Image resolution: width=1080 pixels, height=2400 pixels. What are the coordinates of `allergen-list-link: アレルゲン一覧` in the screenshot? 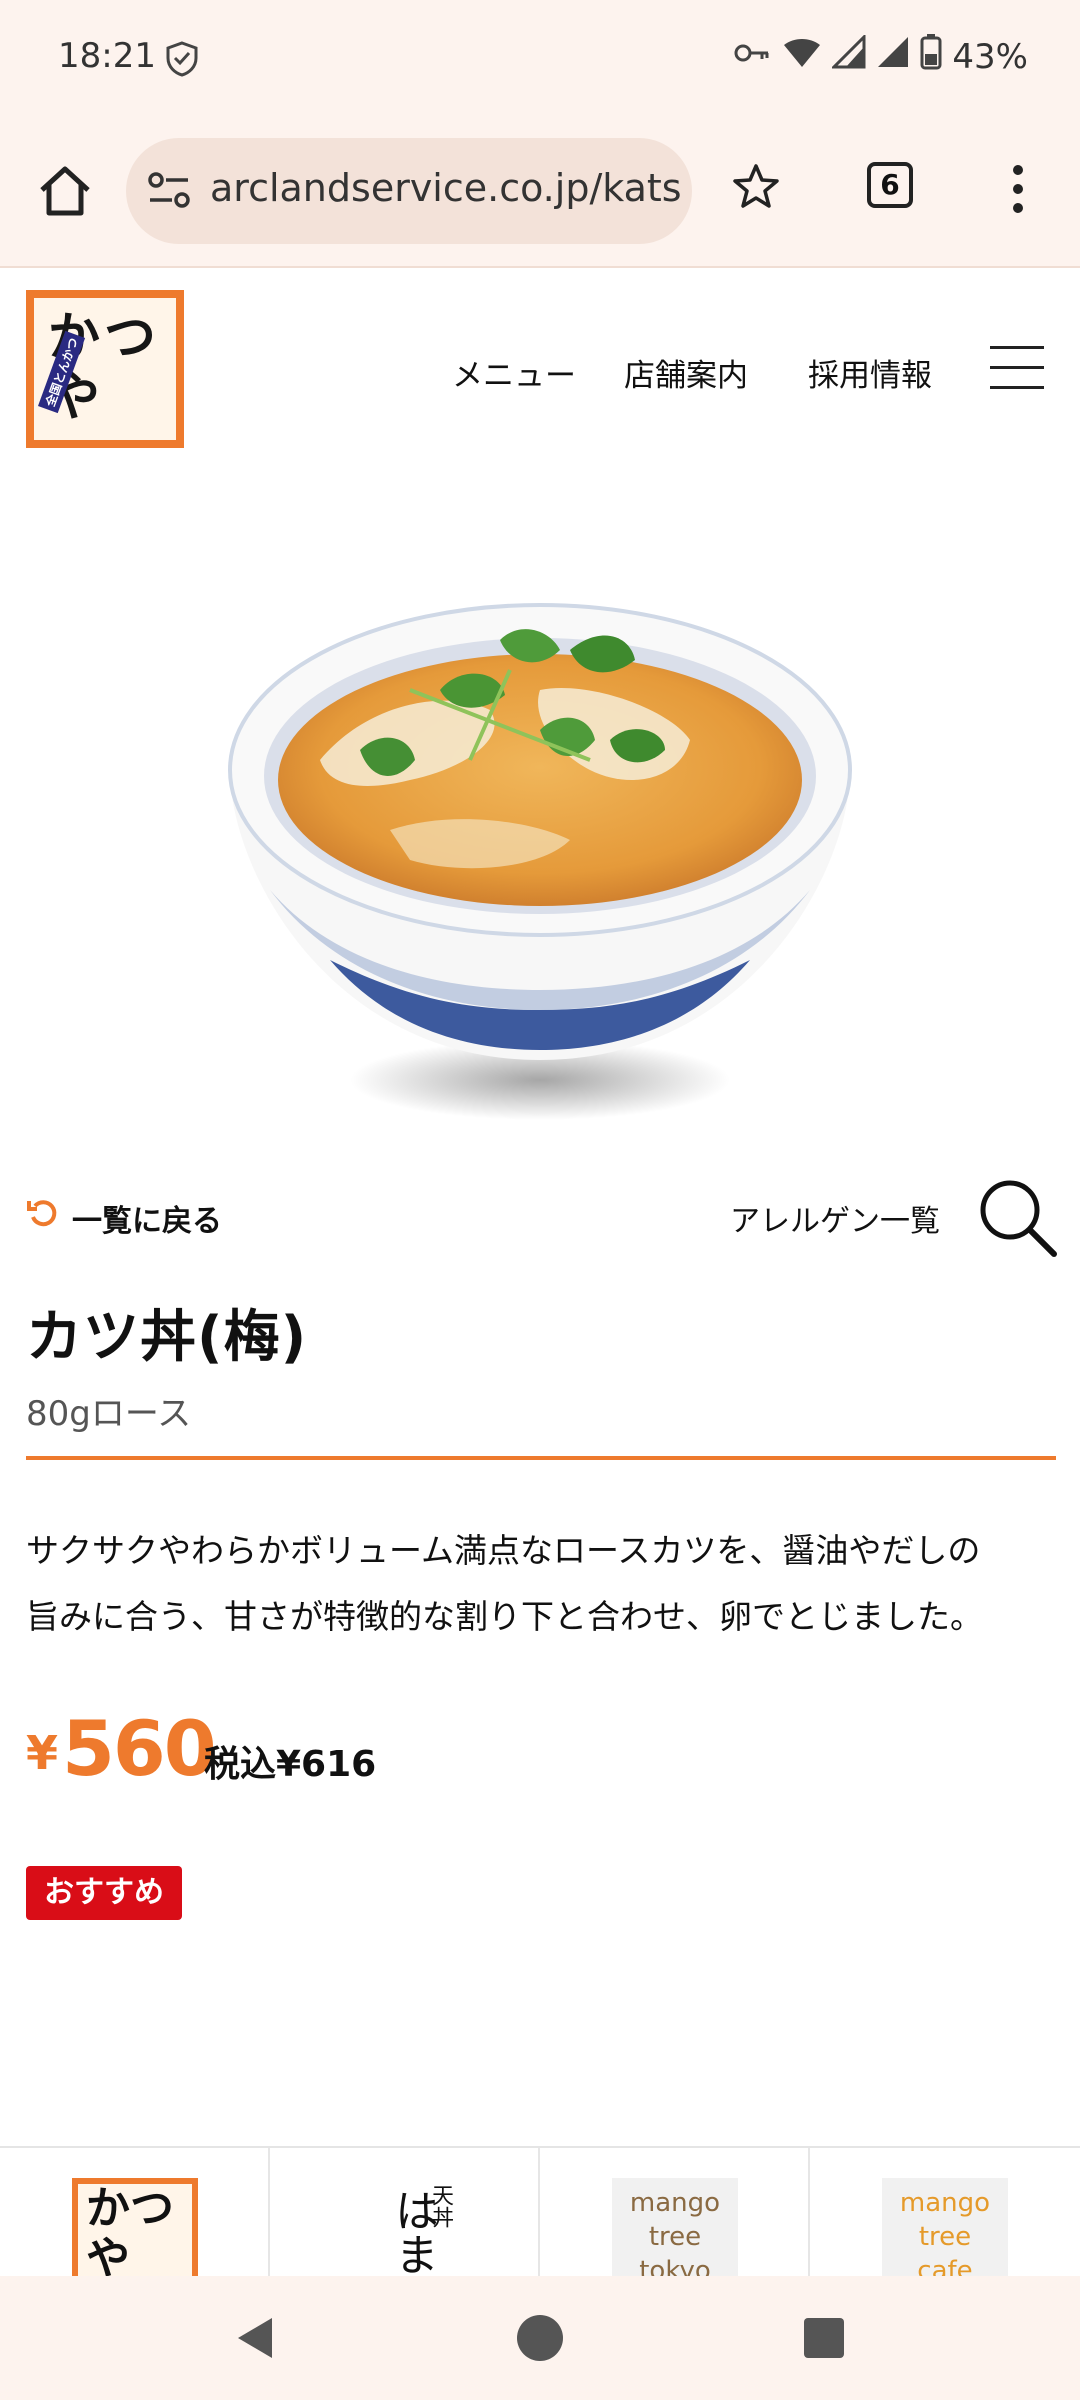 It's located at (835, 1218).